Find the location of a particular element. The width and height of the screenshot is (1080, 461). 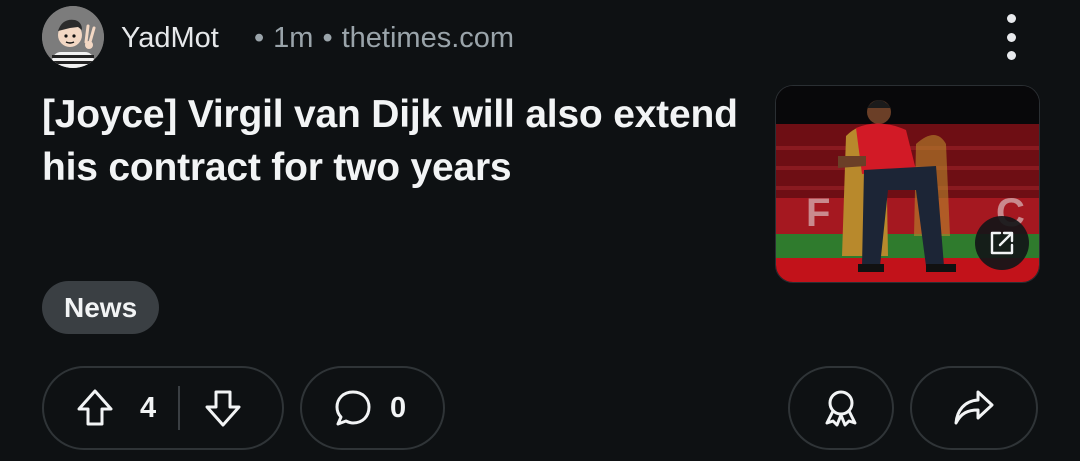

post-thumbnail: F C is located at coordinates (907, 184).